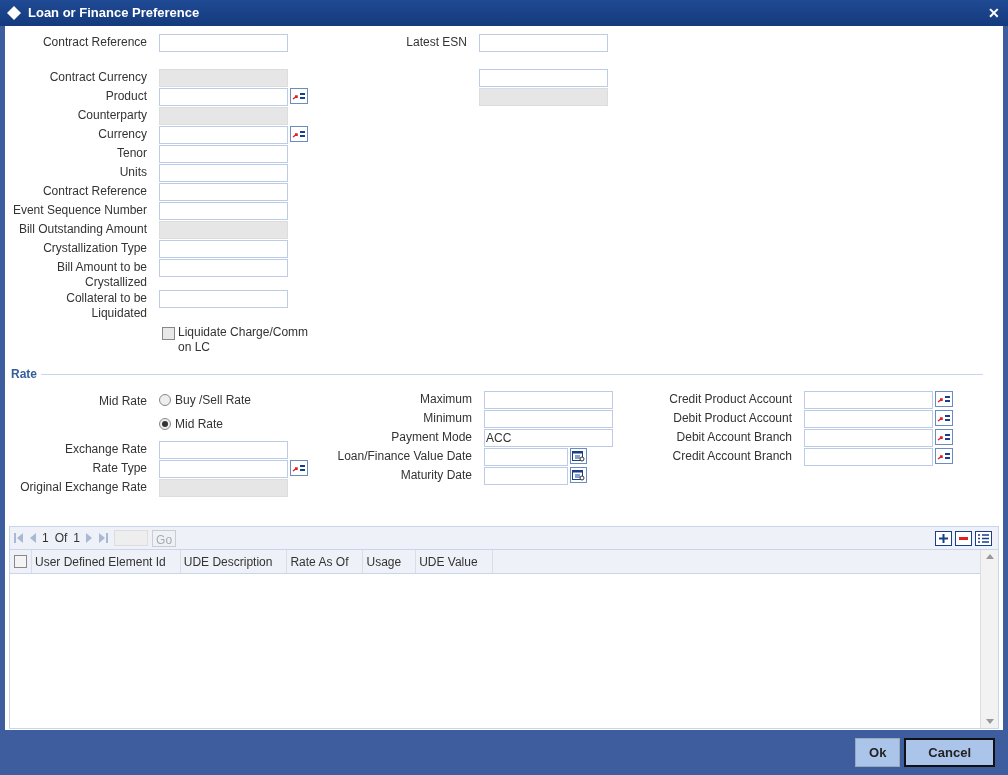 The width and height of the screenshot is (1008, 775). I want to click on field-label: Debit Account Branch, so click(734, 437).